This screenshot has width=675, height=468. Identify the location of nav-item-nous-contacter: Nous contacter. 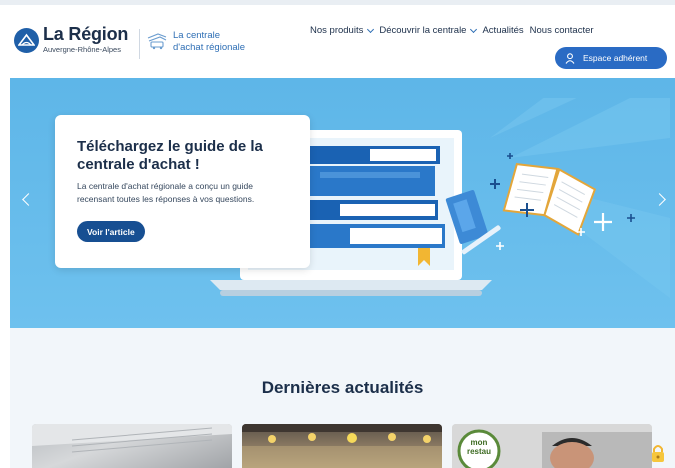
(562, 30).